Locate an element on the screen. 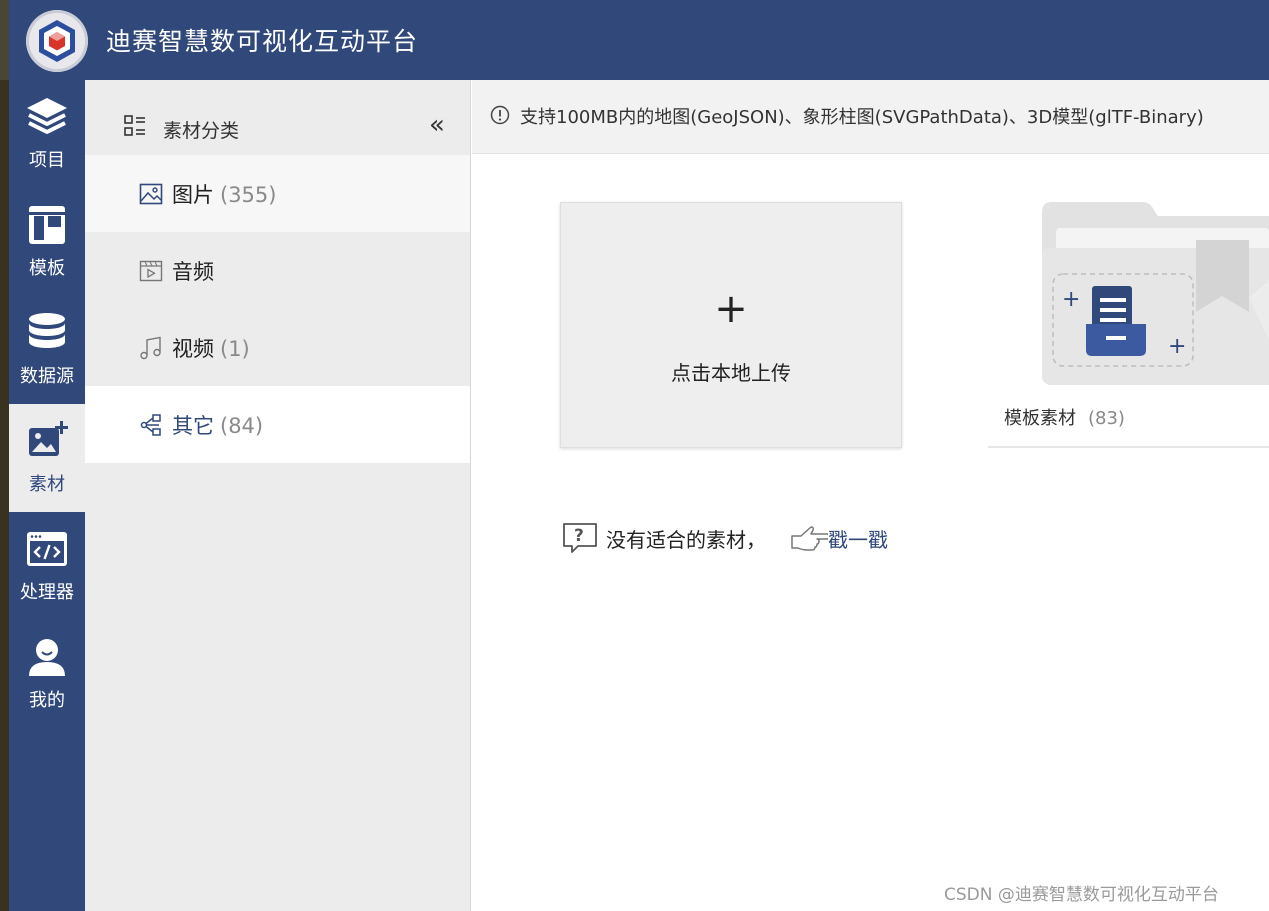 This screenshot has height=911, width=1269. rail-item-datasource: 数据源 is located at coordinates (47, 350).